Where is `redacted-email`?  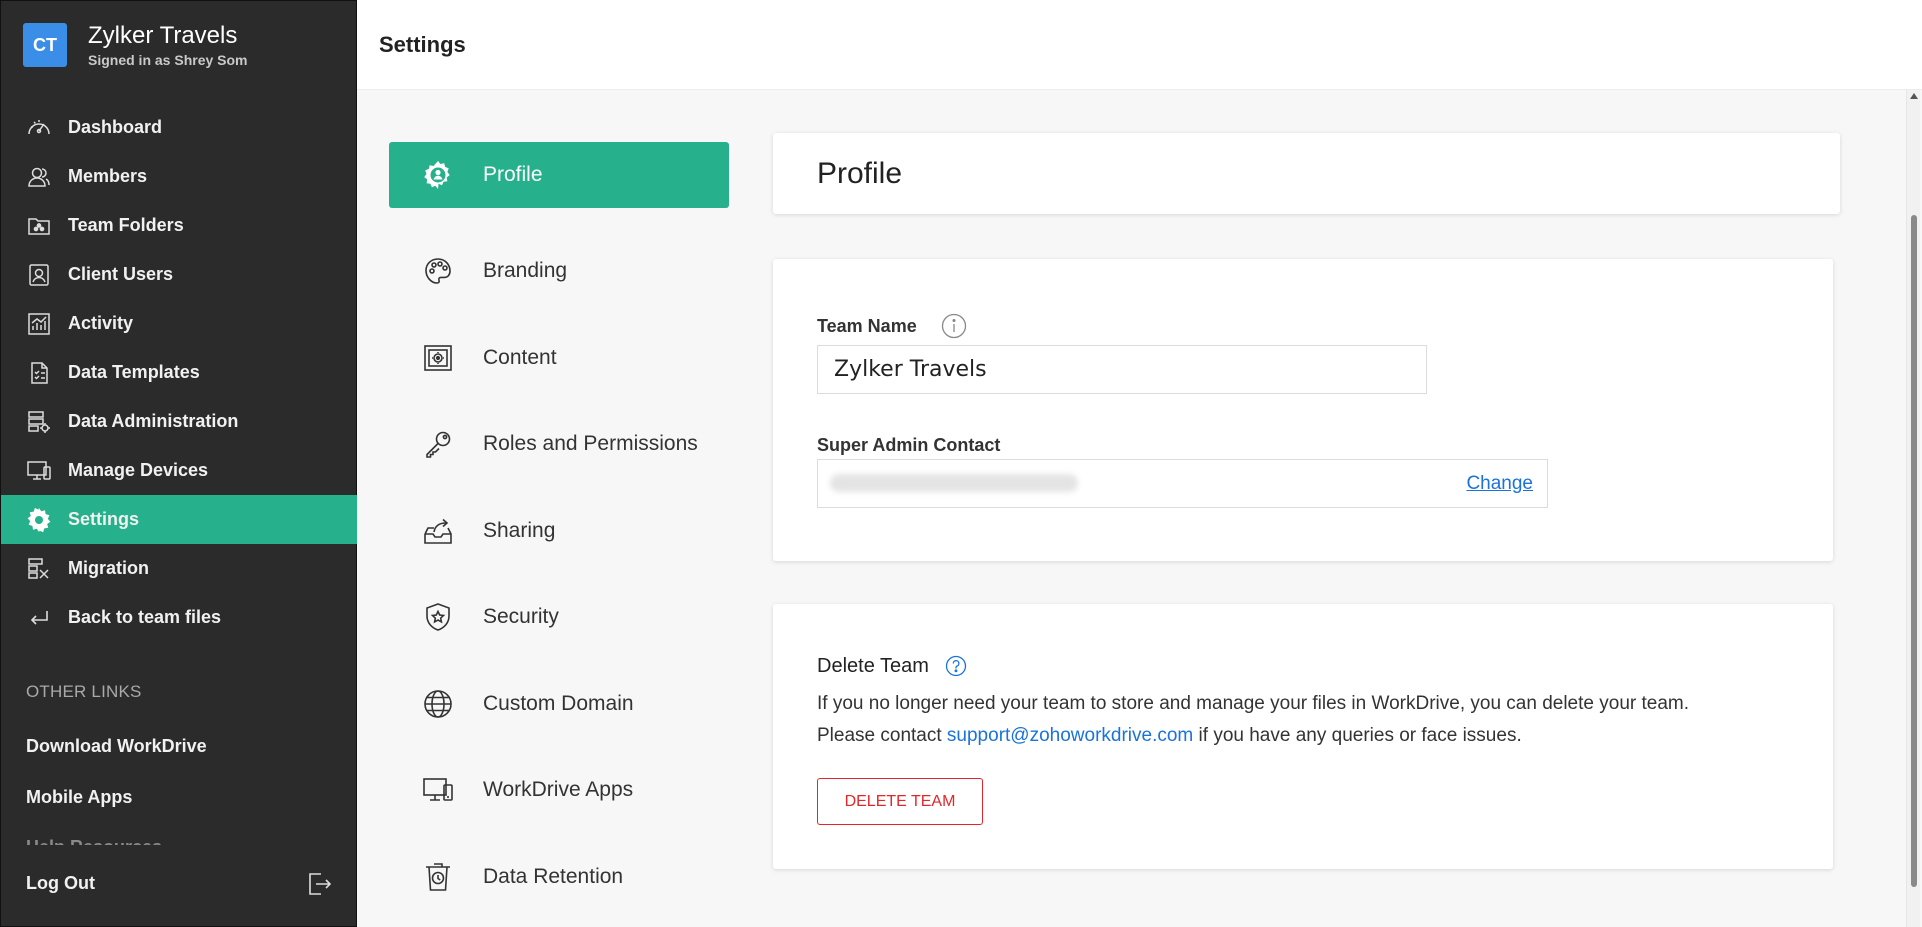
redacted-email is located at coordinates (954, 483).